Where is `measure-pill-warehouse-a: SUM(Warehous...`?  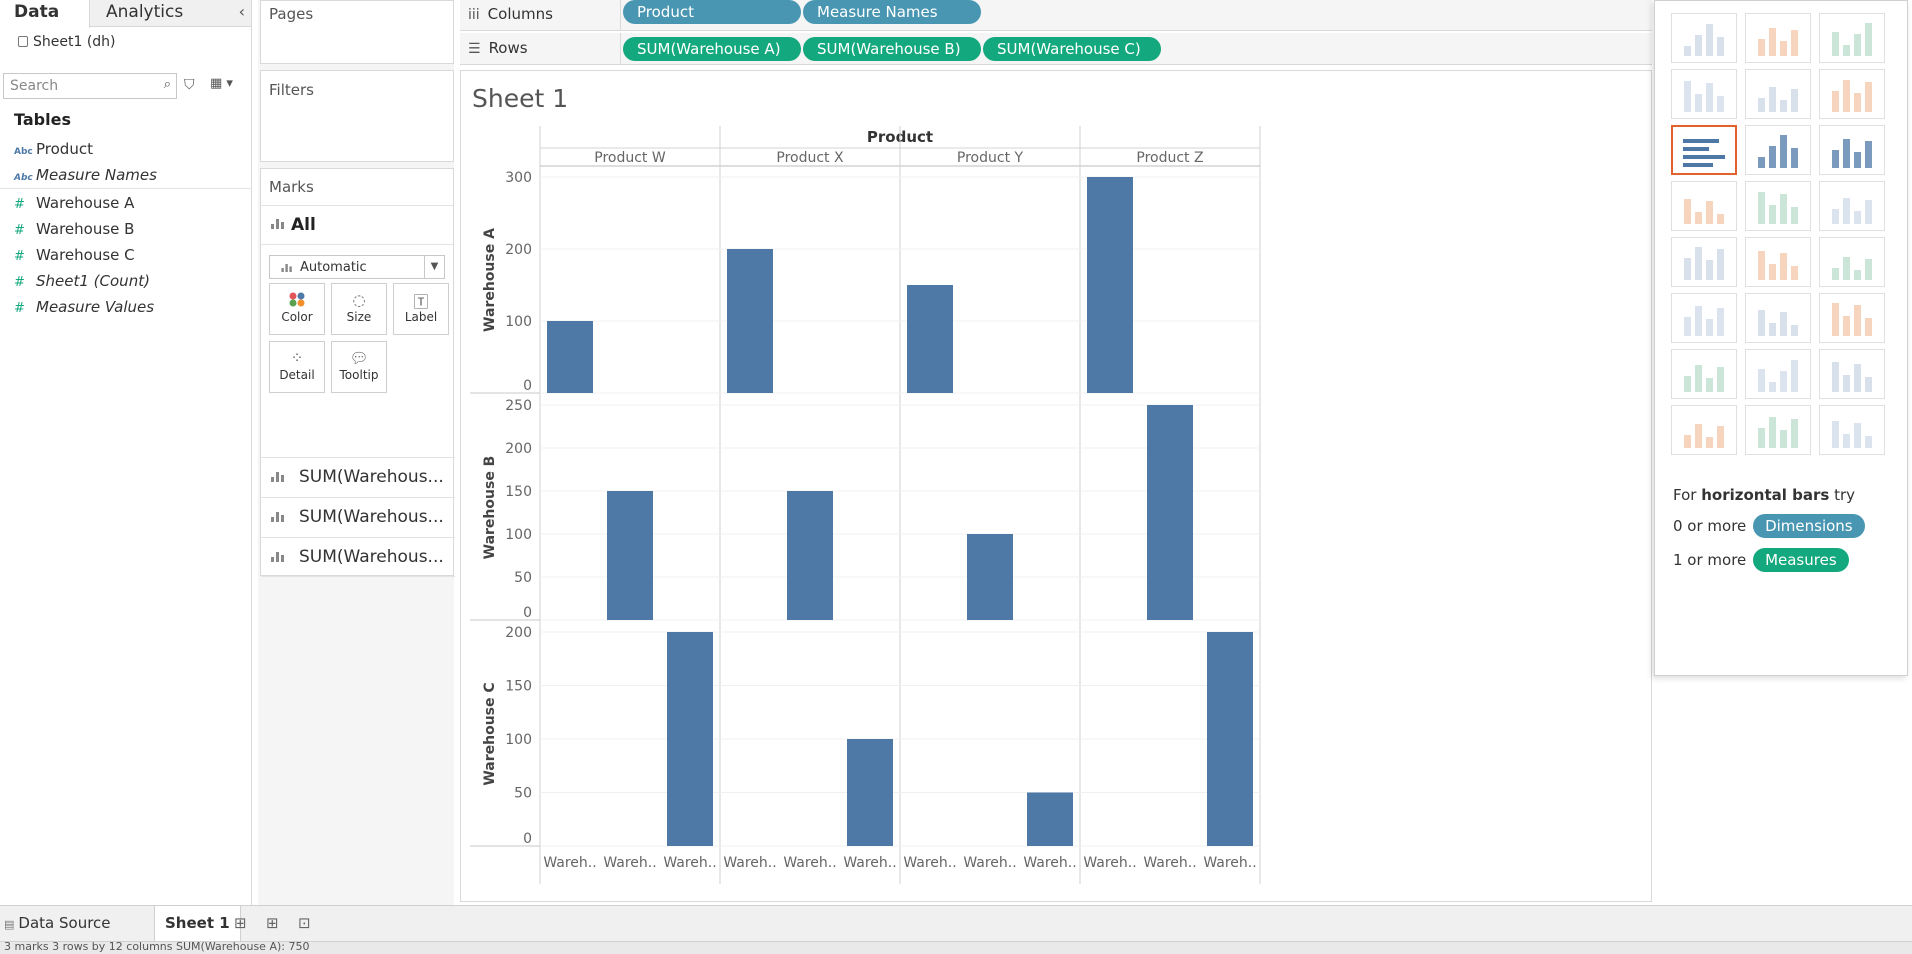
measure-pill-warehouse-a: SUM(Warehous... is located at coordinates (358, 477).